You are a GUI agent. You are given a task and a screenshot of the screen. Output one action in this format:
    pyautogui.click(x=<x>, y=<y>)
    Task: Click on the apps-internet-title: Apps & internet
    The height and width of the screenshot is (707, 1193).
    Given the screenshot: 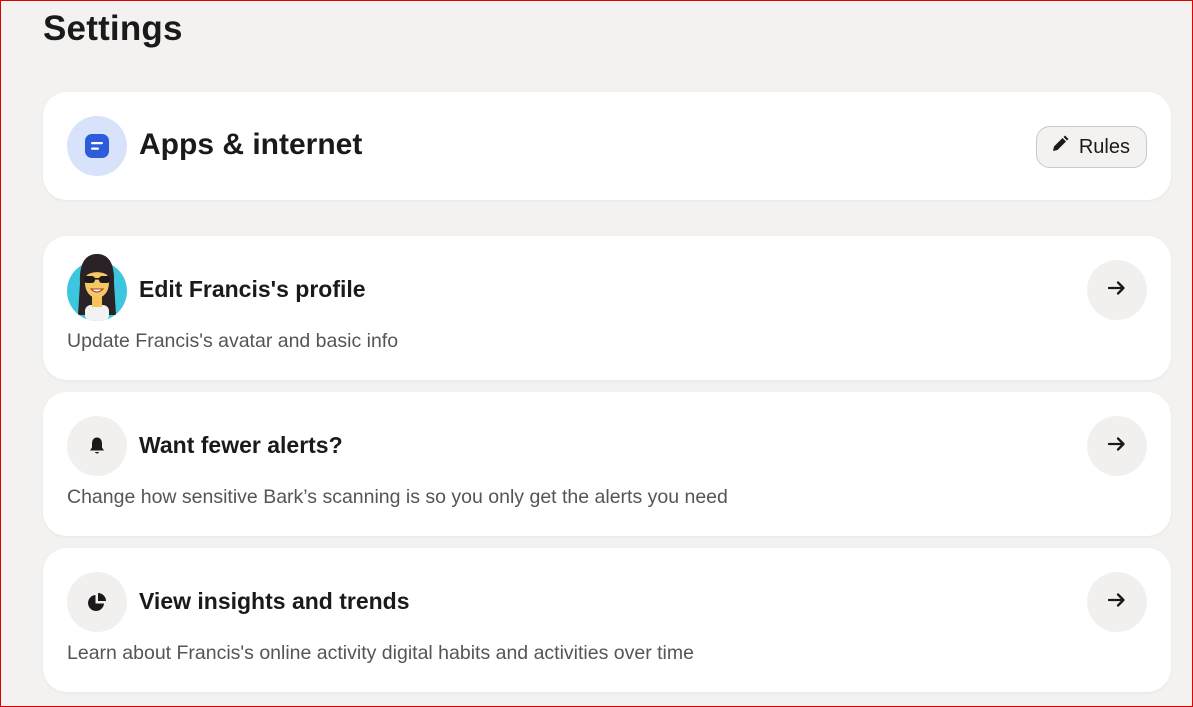 What is the action you would take?
    pyautogui.click(x=251, y=144)
    